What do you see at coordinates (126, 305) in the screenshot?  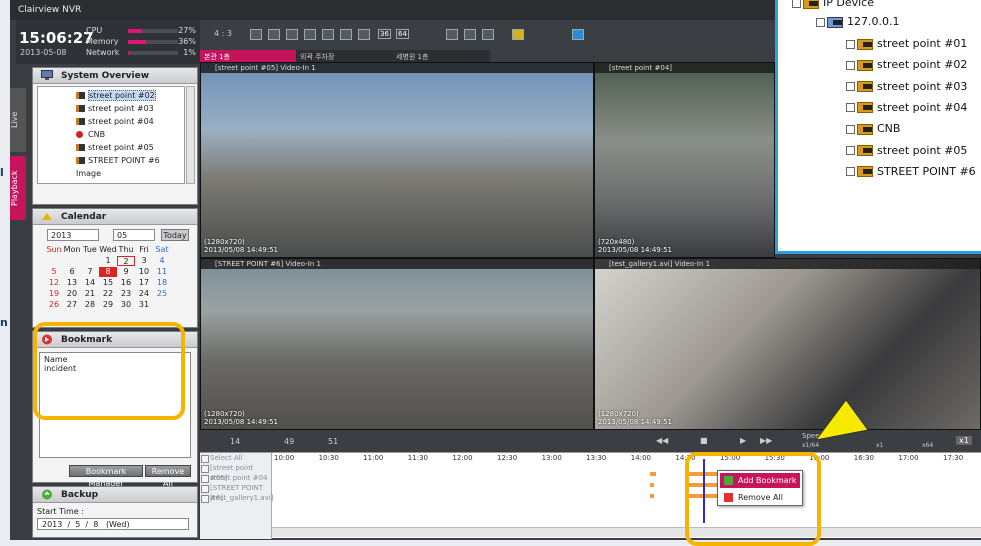 I see `calendar-day: 30` at bounding box center [126, 305].